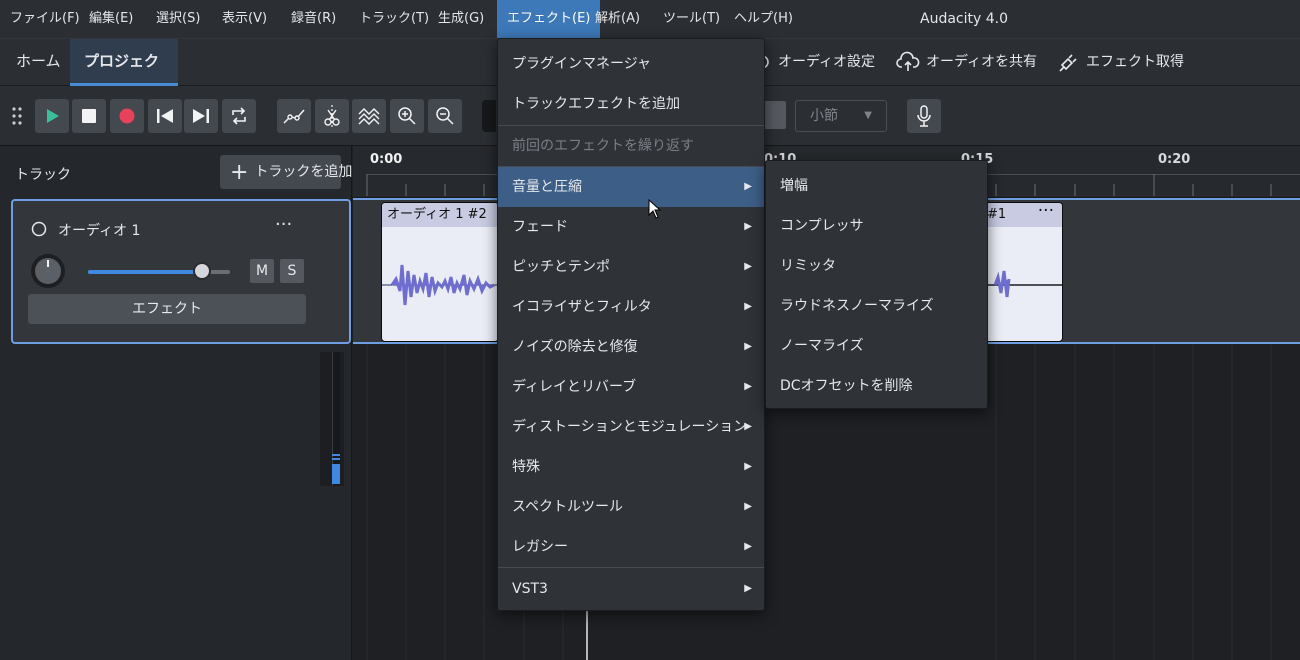 This screenshot has height=660, width=1300. I want to click on split-tool-button, so click(332, 116).